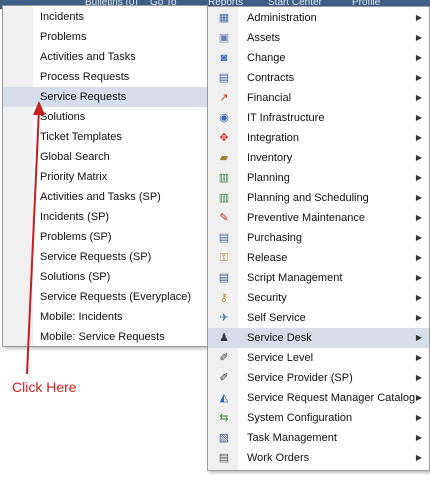 Image resolution: width=430 pixels, height=489 pixels. Describe the element at coordinates (44, 387) in the screenshot. I see `click-here-annotation: Click Here` at that location.